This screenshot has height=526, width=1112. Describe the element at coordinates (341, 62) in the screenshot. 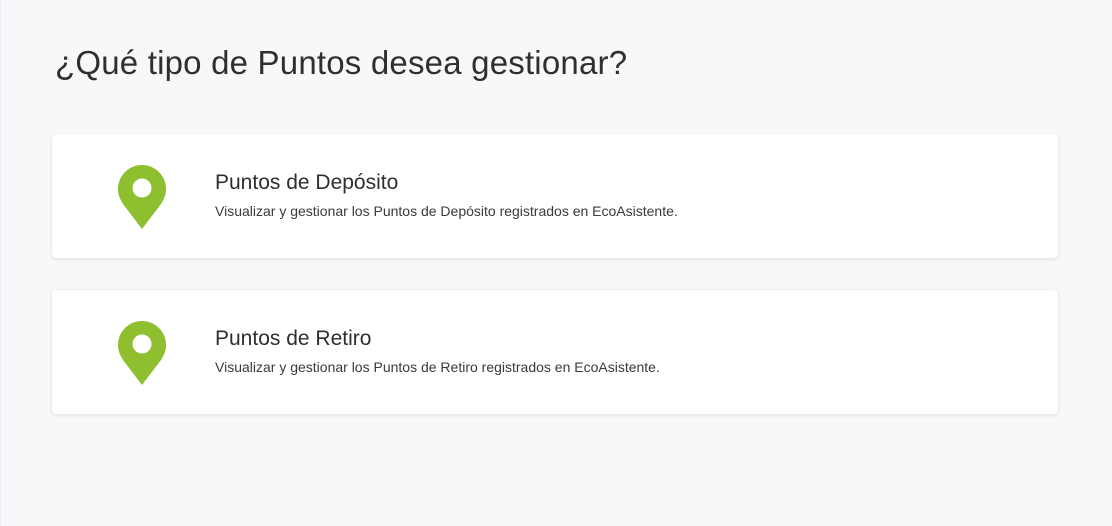

I see `page-title: ¿Qué tipo de Puntos desea gestionar?` at that location.